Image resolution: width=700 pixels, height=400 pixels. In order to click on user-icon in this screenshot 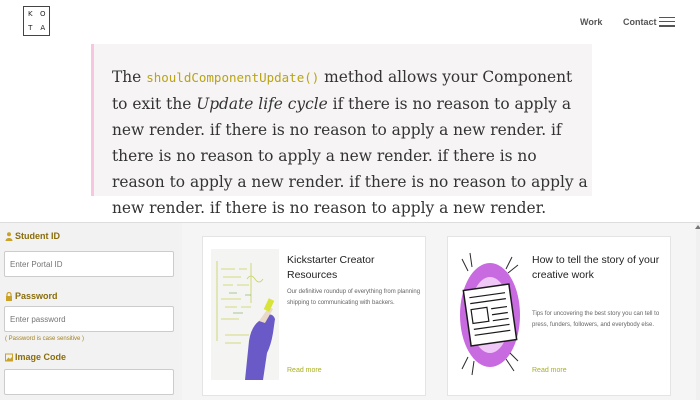, I will do `click(9, 236)`.